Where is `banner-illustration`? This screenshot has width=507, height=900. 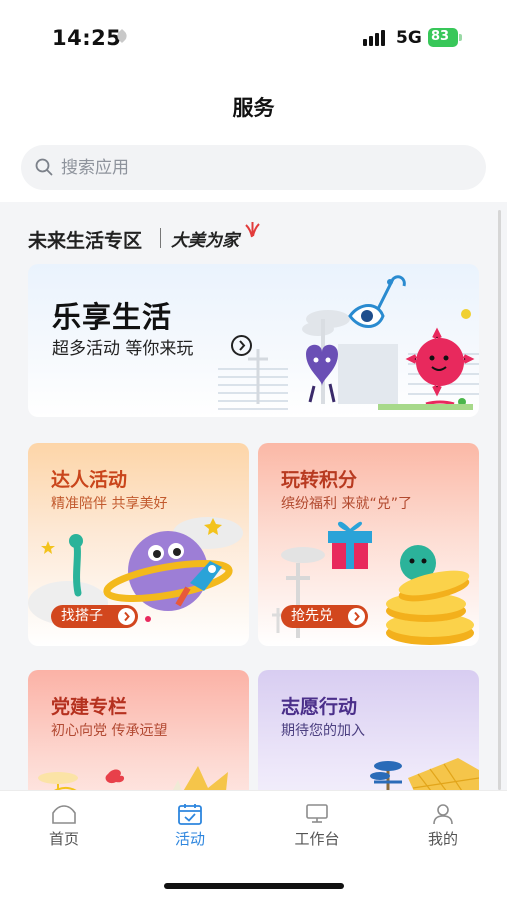
banner-illustration is located at coordinates (348, 342).